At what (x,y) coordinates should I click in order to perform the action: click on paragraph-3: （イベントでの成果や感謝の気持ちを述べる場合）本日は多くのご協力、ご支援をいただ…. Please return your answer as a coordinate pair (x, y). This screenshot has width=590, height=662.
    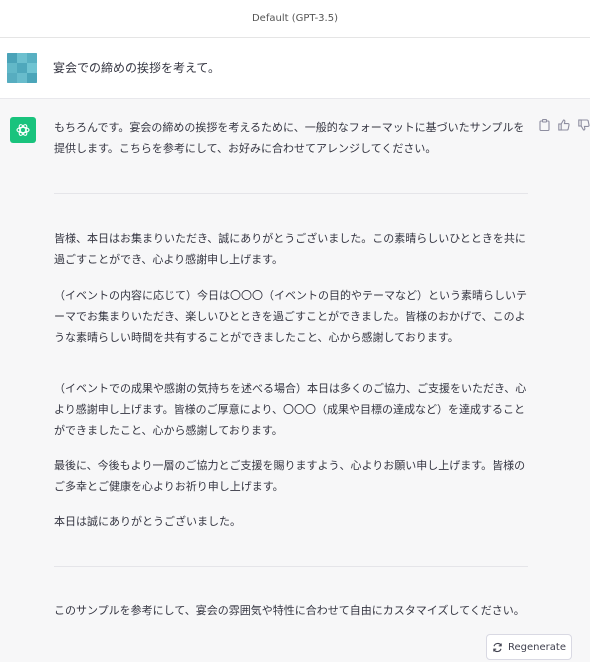
    Looking at the image, I should click on (290, 409).